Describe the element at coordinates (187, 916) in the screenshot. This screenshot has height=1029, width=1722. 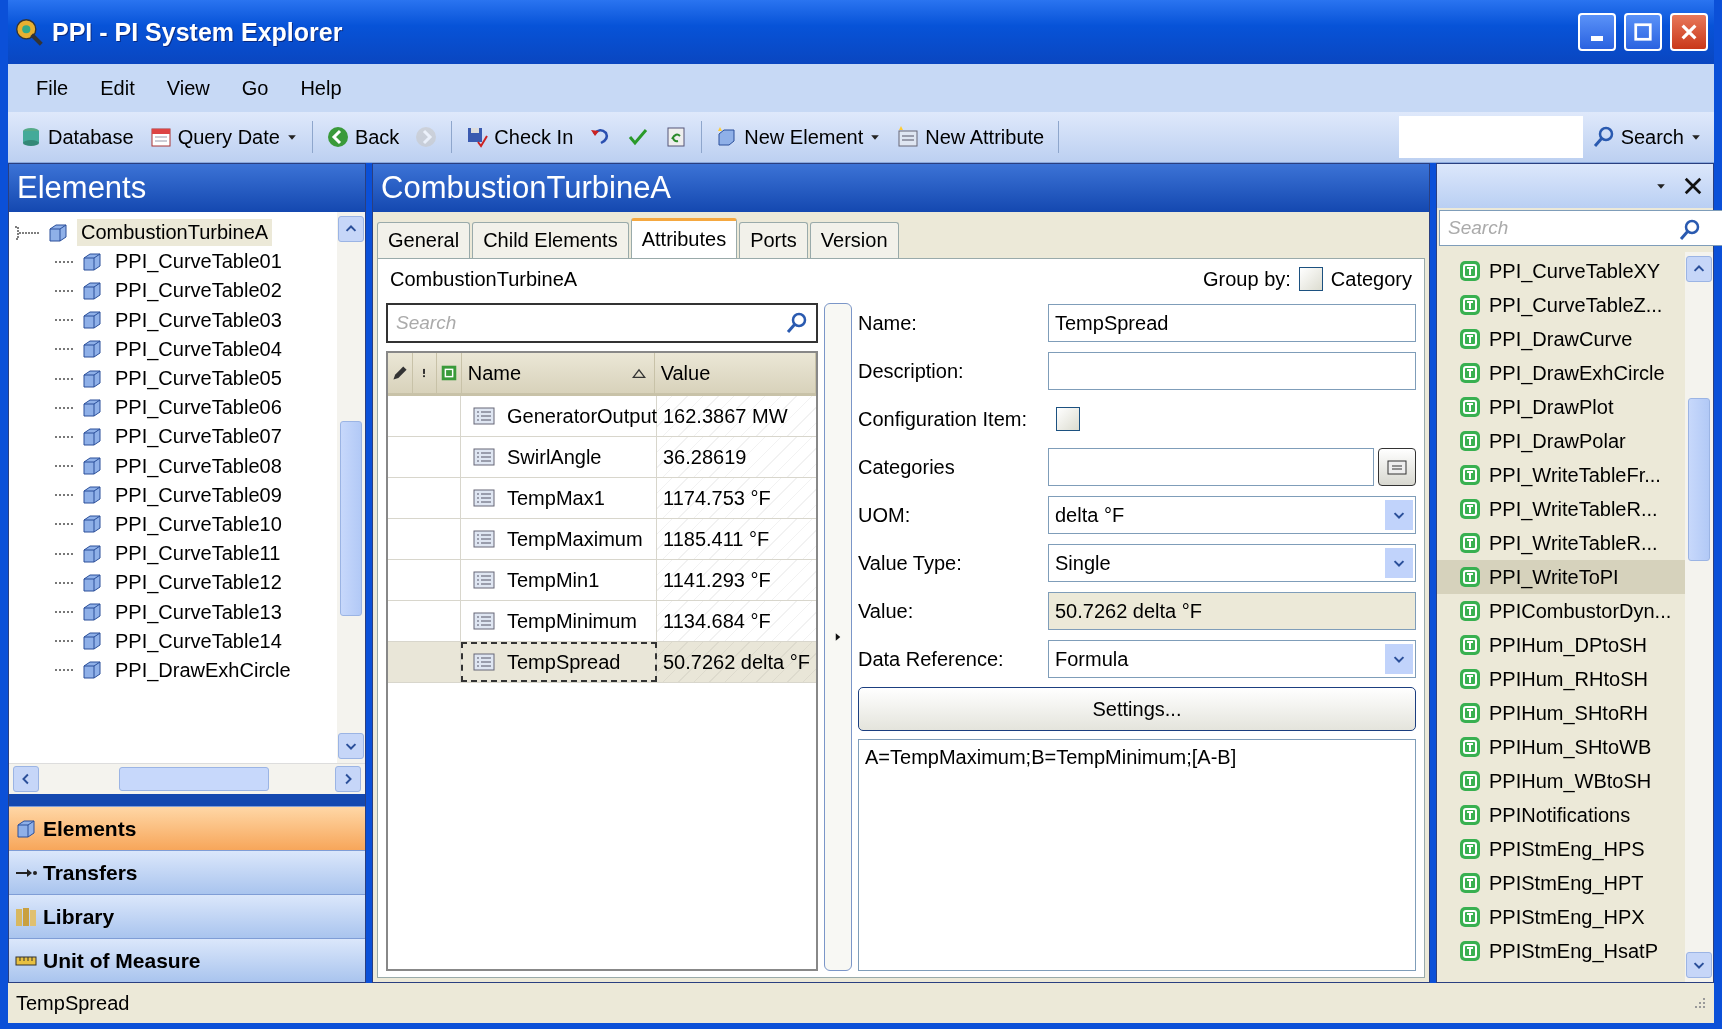
I see `nav-button: Library` at that location.